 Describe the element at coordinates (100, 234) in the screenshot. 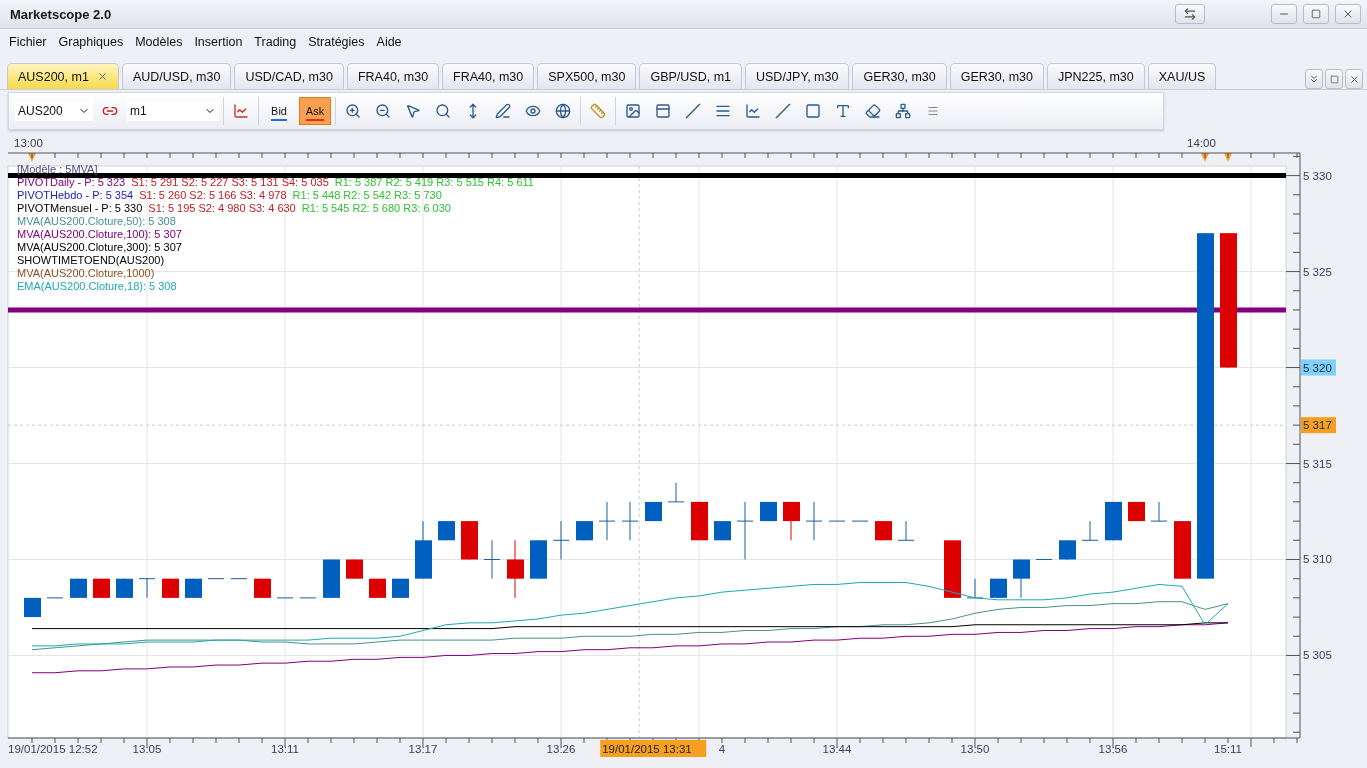

I see `indicator-legend-line: MVA(AUS200.Cloture,100): 5 307` at that location.